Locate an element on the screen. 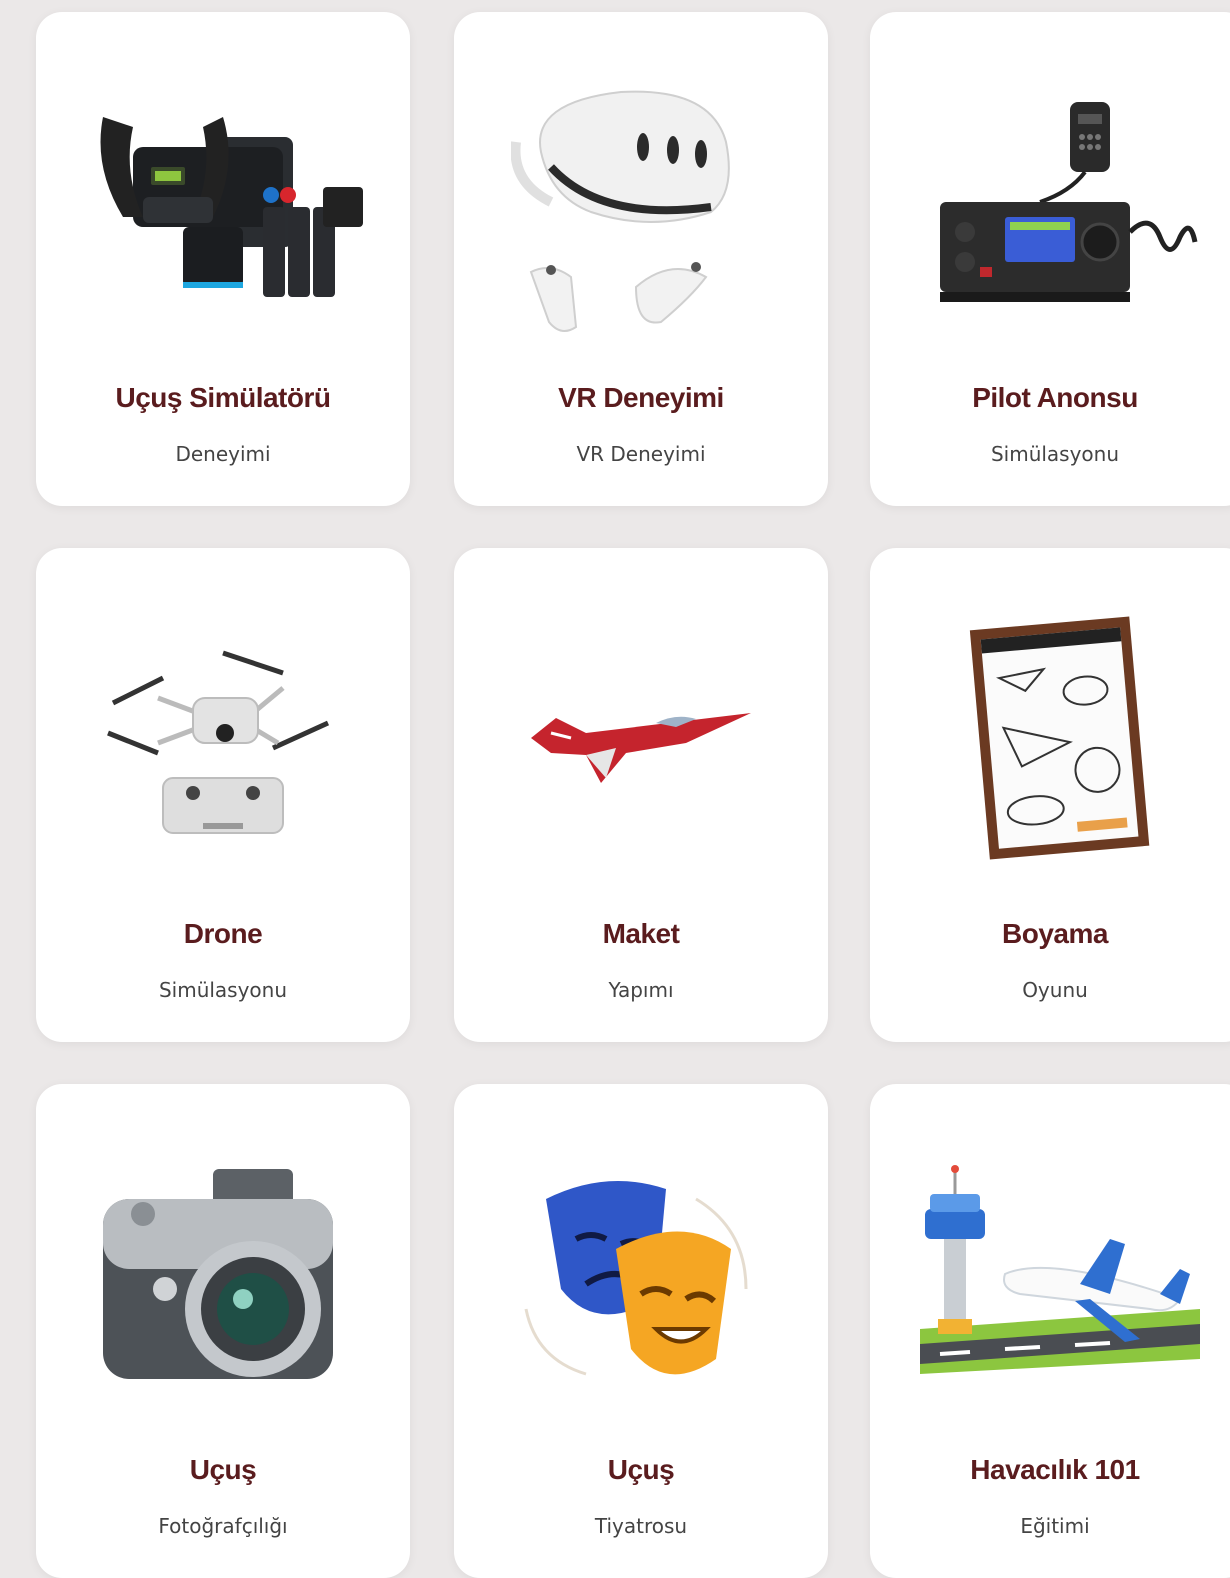 The height and width of the screenshot is (1578, 1230). card-title: Uçuş Simülatörü is located at coordinates (223, 397).